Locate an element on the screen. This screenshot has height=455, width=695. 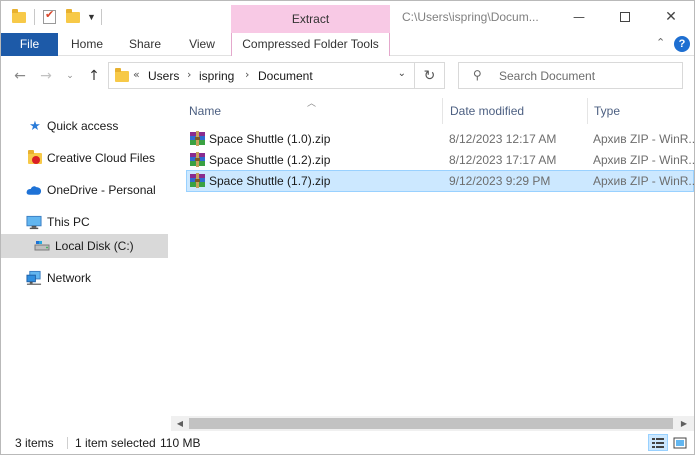
new-folder-button is located at coordinates (73, 17).